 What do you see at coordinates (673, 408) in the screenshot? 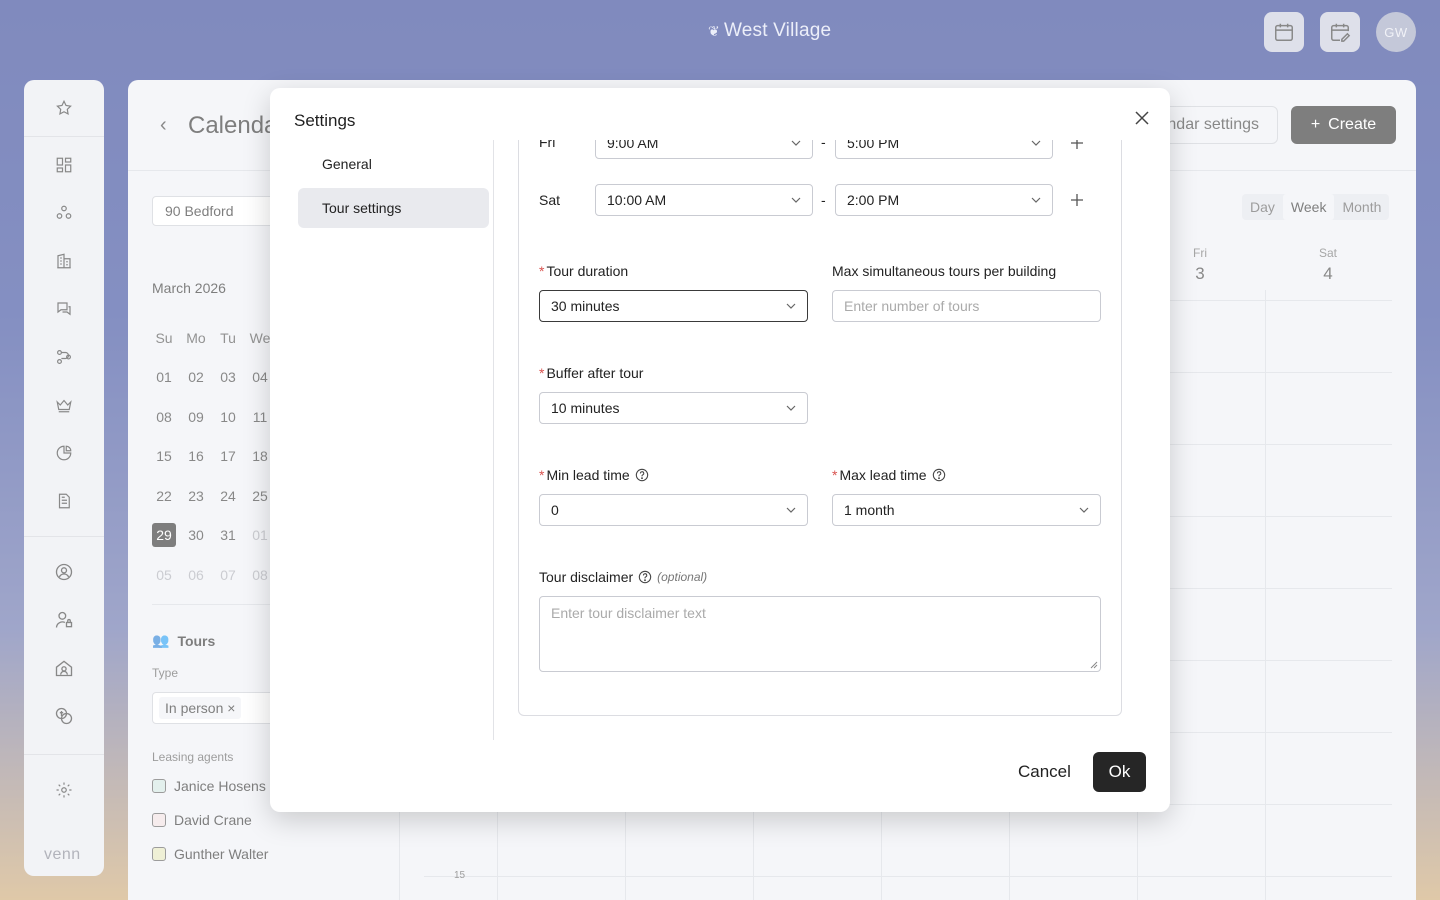
I see `buffer-after-select: 10 minutes` at bounding box center [673, 408].